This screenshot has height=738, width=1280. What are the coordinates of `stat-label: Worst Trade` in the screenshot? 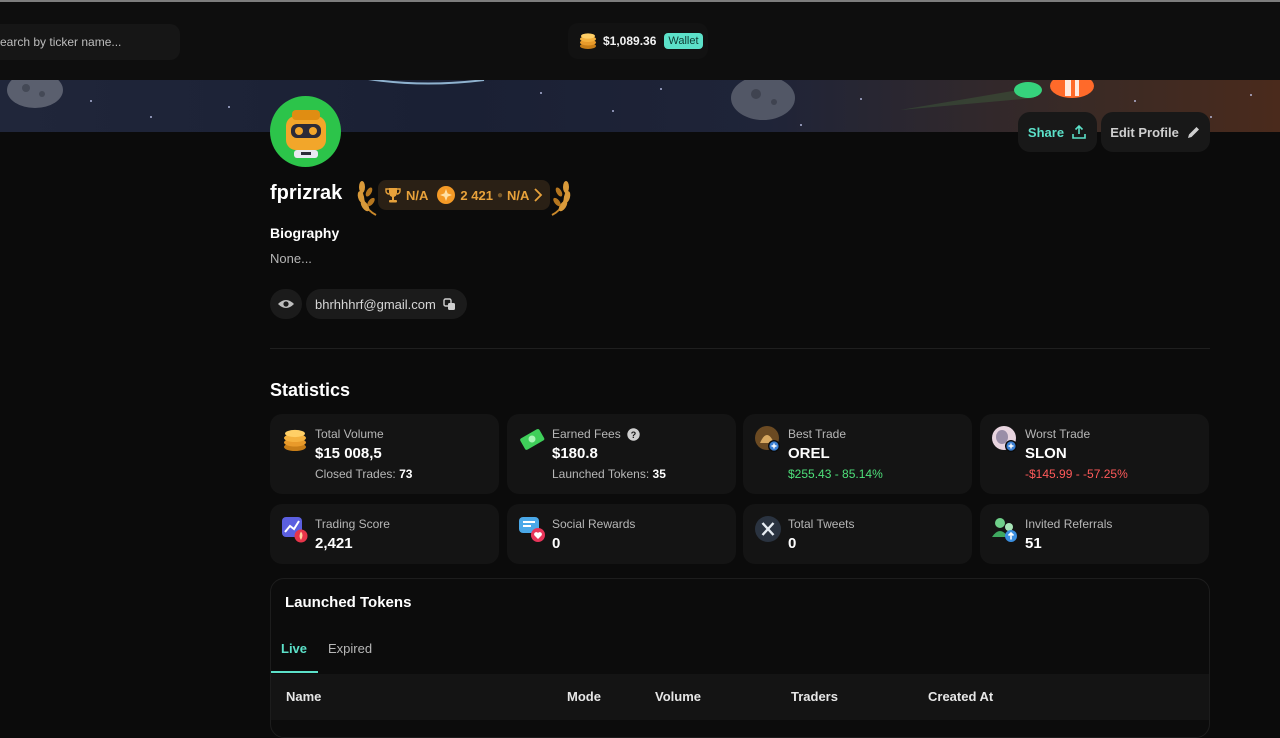 It's located at (1058, 434).